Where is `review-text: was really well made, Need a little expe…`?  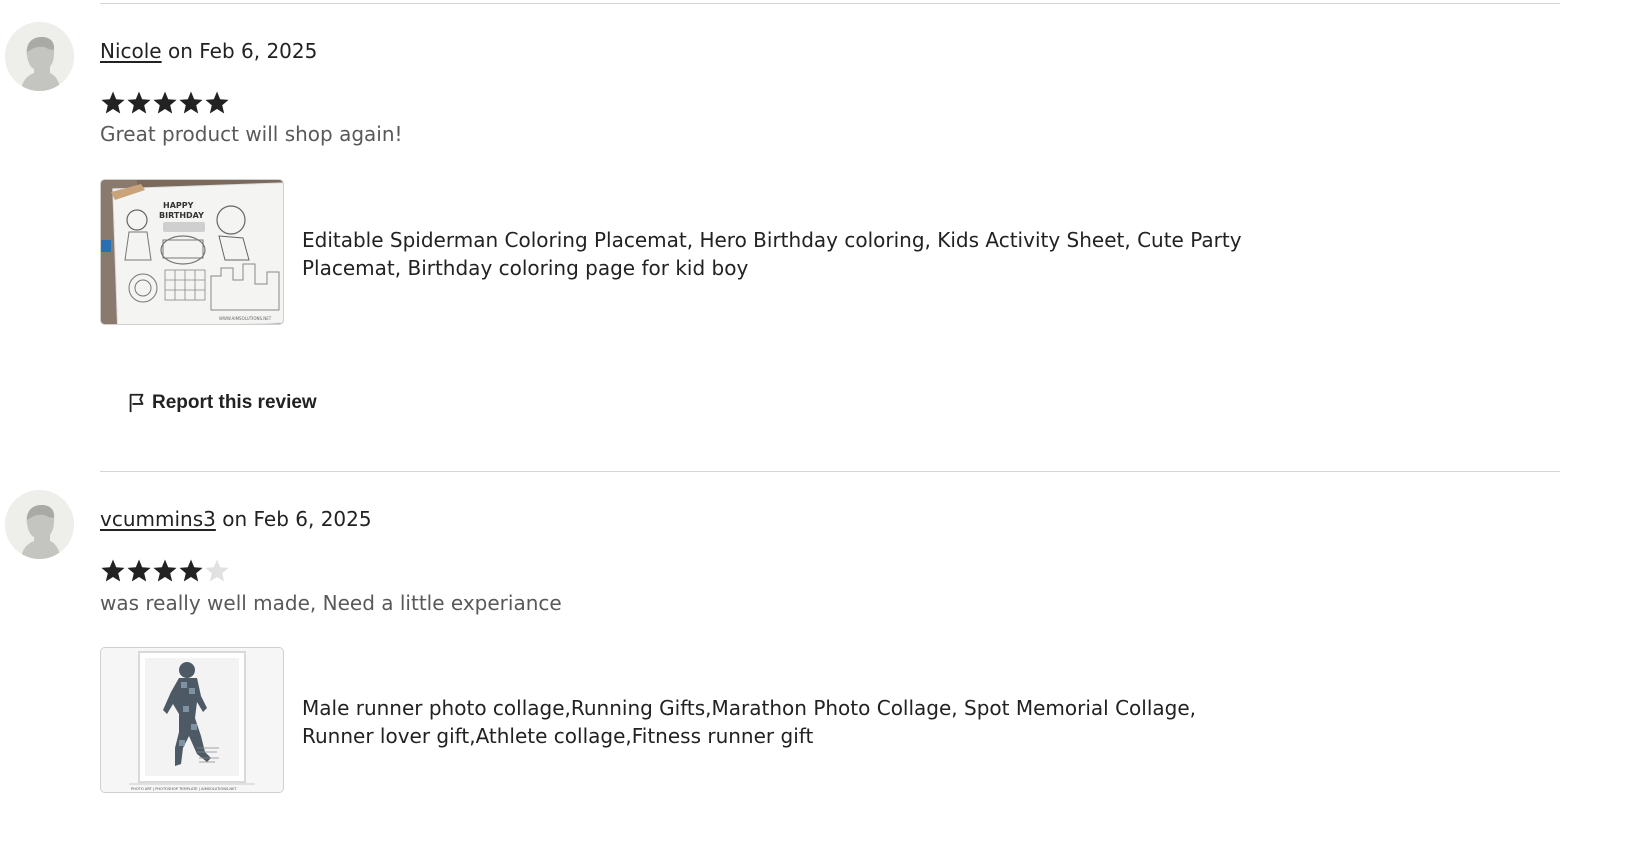 review-text: was really well made, Need a little expe… is located at coordinates (331, 603).